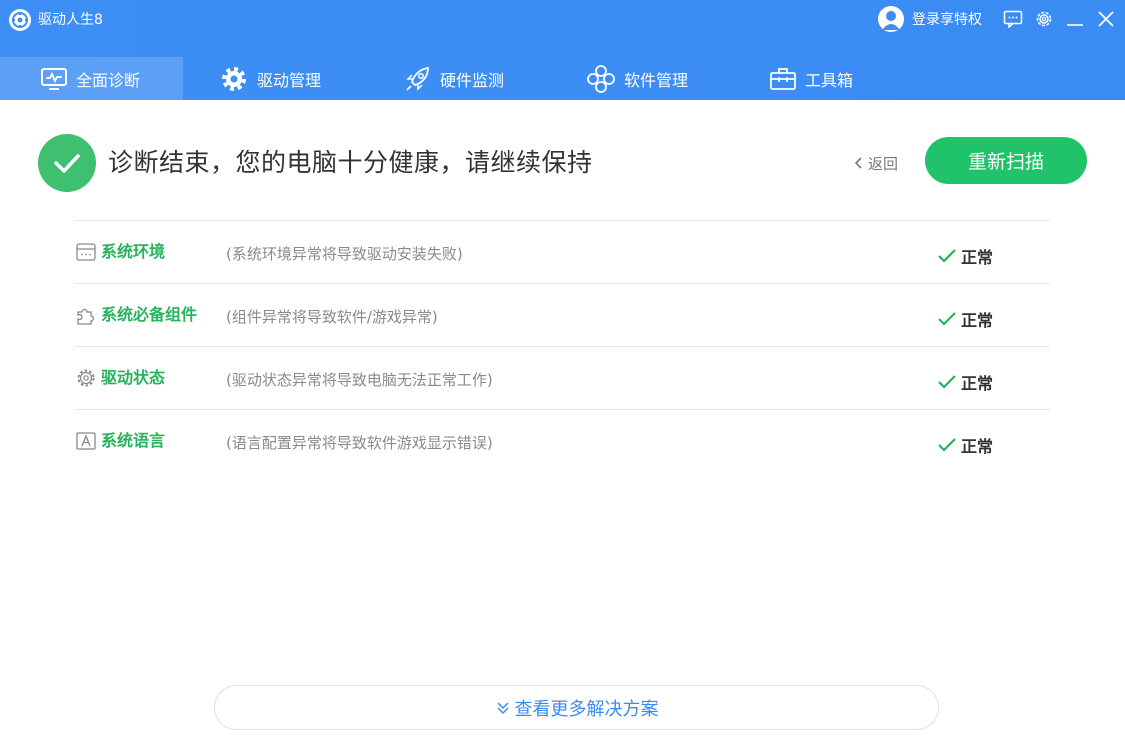 This screenshot has width=1125, height=750. What do you see at coordinates (86, 252) in the screenshot?
I see `window-icon` at bounding box center [86, 252].